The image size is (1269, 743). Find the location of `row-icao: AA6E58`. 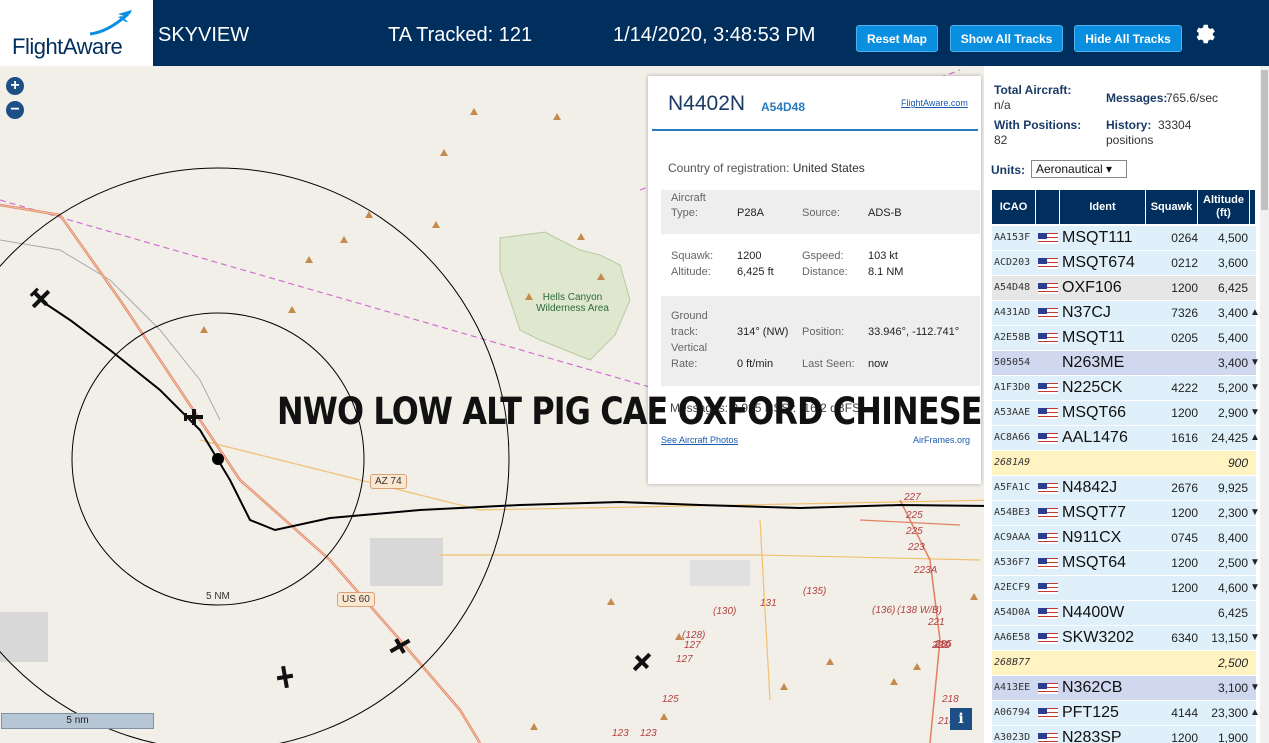

row-icao: AA6E58 is located at coordinates (1012, 637).